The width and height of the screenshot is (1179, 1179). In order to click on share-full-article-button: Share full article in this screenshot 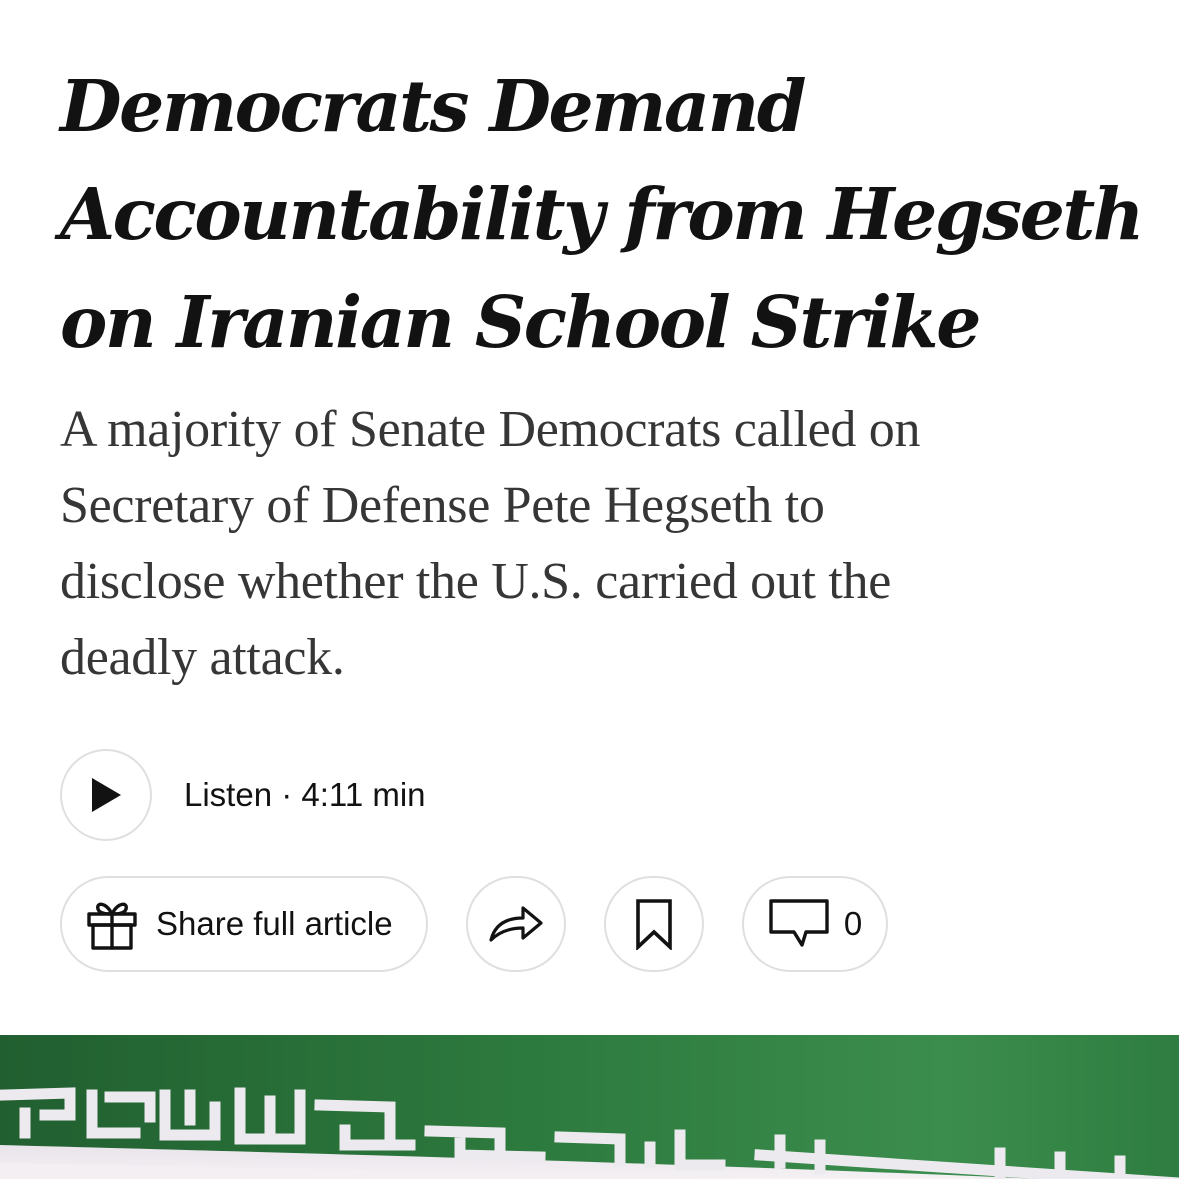, I will do `click(244, 924)`.